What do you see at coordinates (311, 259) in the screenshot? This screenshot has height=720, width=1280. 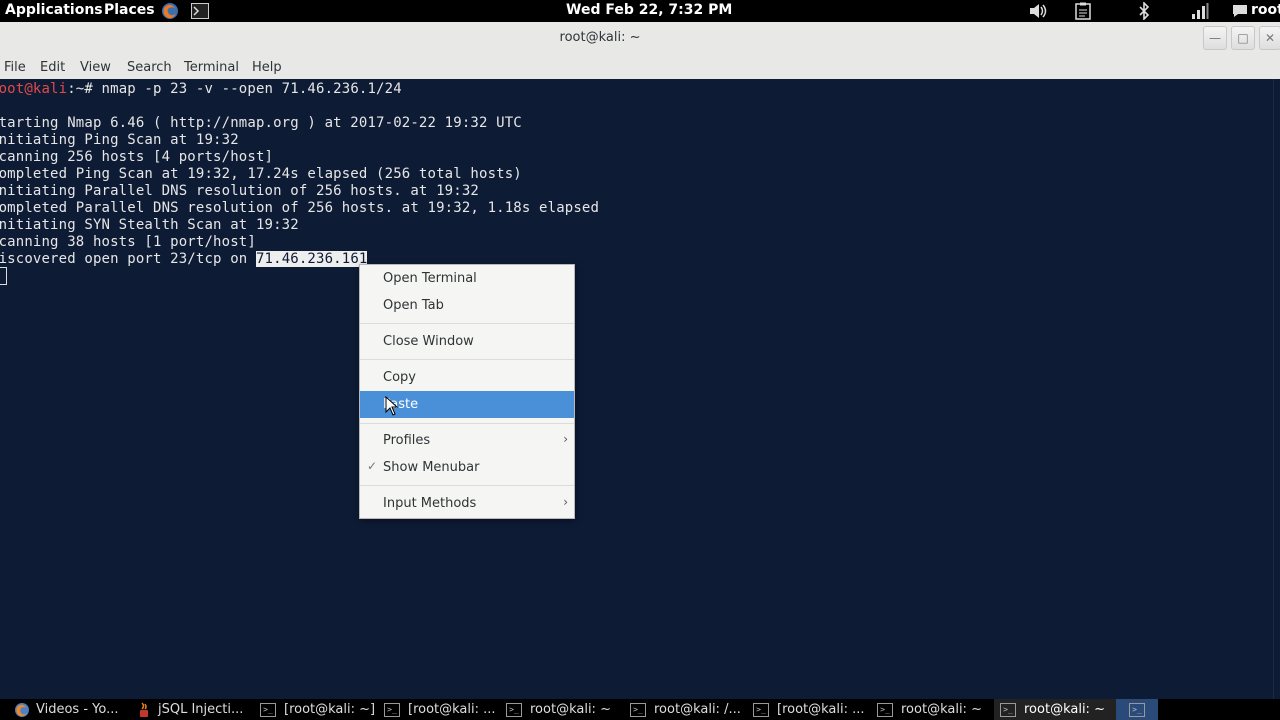 I see `selected-ip: 71.46.236.161` at bounding box center [311, 259].